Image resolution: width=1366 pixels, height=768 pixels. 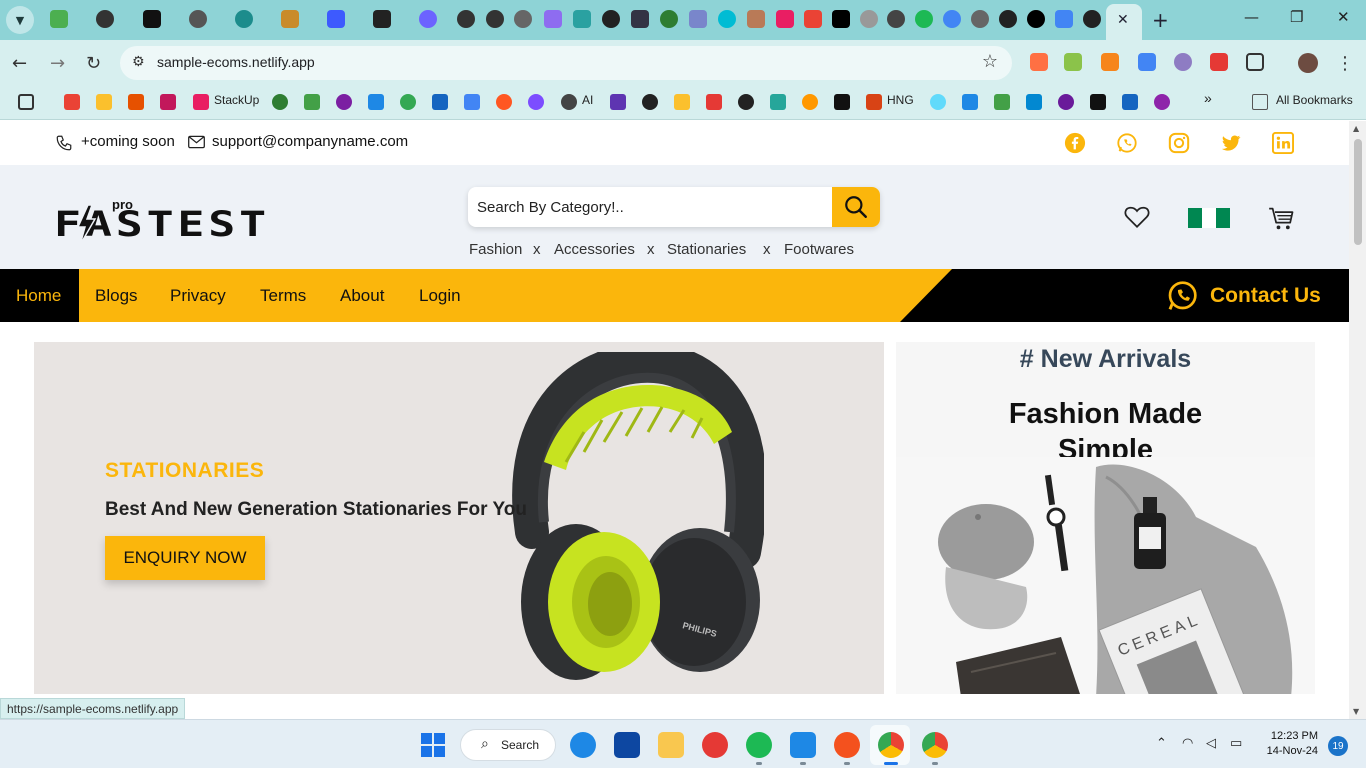 I want to click on search-input: Search By Category!.., so click(x=550, y=207).